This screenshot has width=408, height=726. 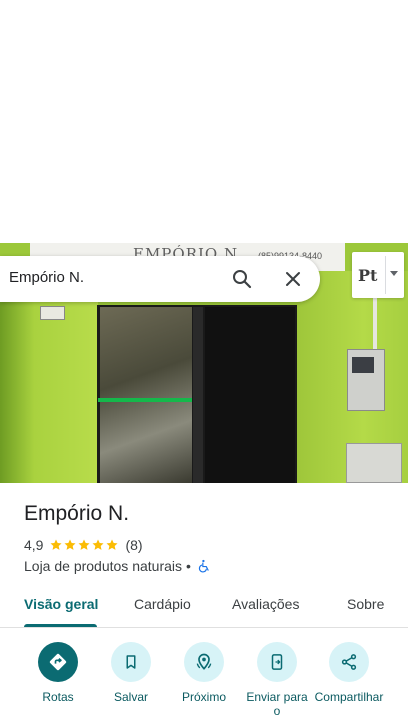 I want to click on bookmark-icon, so click(x=131, y=662).